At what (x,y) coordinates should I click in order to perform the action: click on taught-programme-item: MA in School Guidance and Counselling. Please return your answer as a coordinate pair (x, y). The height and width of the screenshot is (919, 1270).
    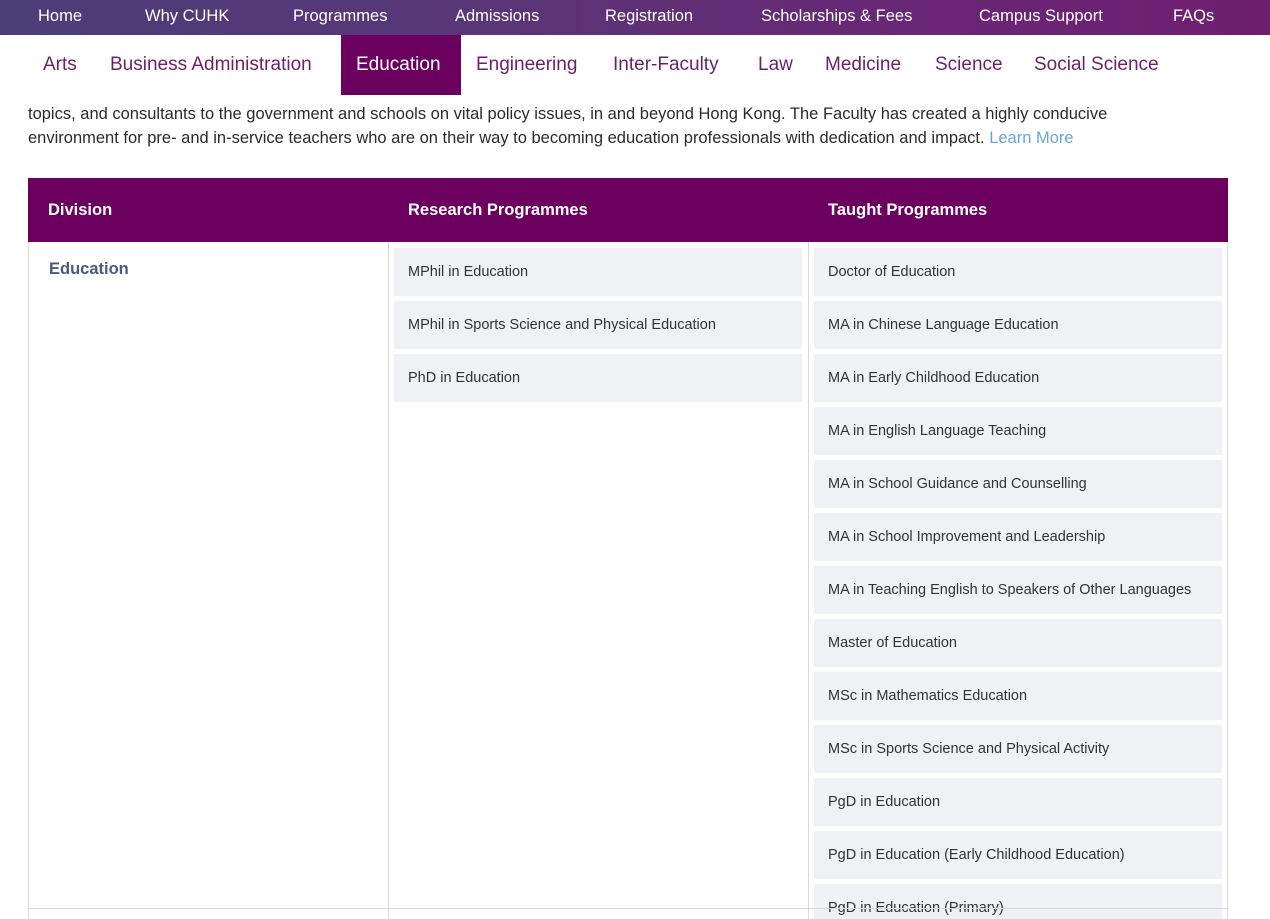
    Looking at the image, I should click on (1018, 484).